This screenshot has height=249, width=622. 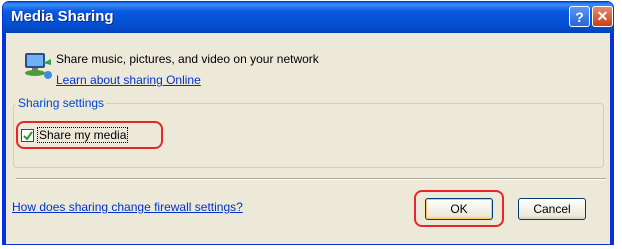 What do you see at coordinates (311, 179) in the screenshot?
I see `separator` at bounding box center [311, 179].